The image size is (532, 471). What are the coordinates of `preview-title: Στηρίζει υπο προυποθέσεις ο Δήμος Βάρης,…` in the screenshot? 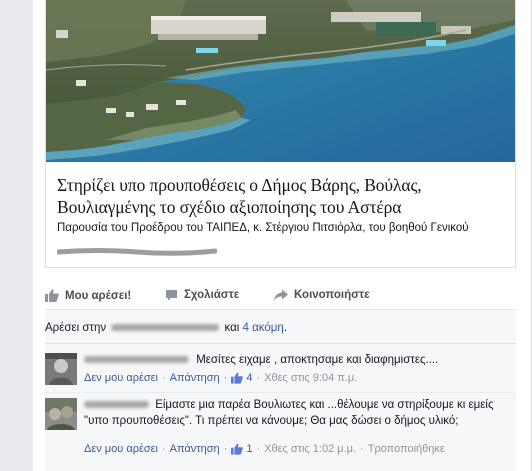 It's located at (284, 196).